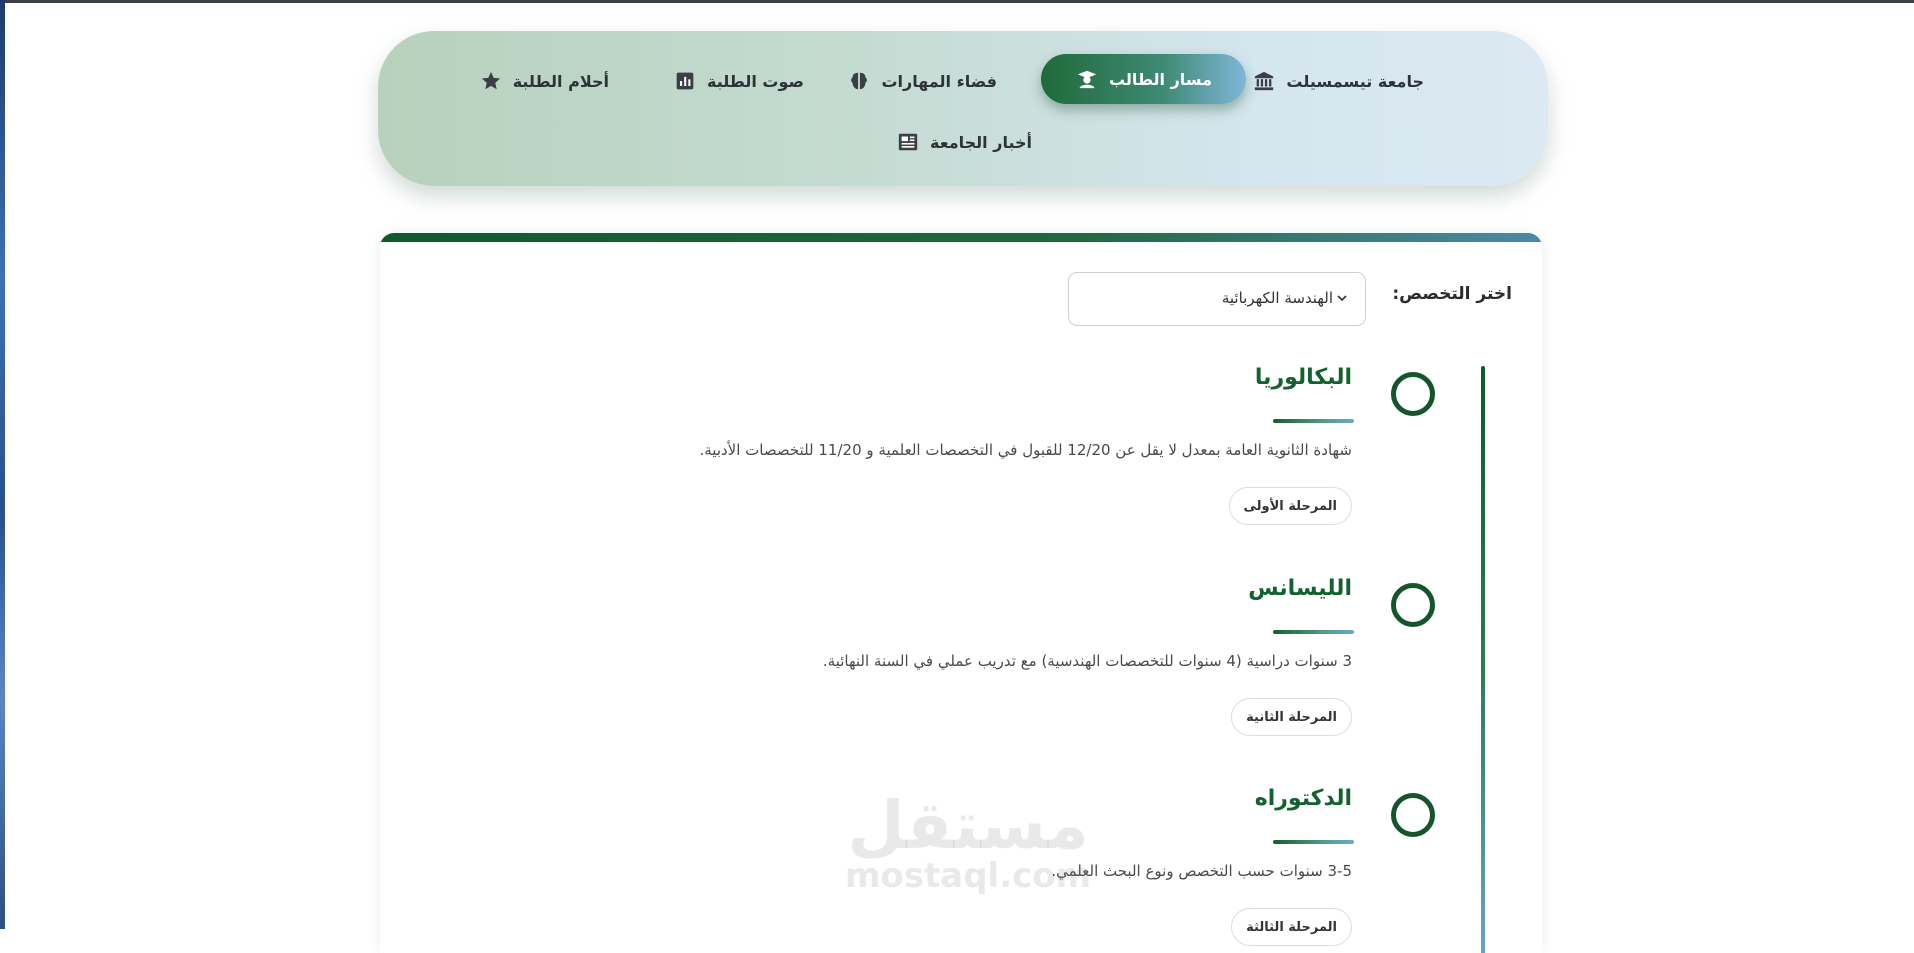  Describe the element at coordinates (491, 81) in the screenshot. I see `star-icon` at that location.